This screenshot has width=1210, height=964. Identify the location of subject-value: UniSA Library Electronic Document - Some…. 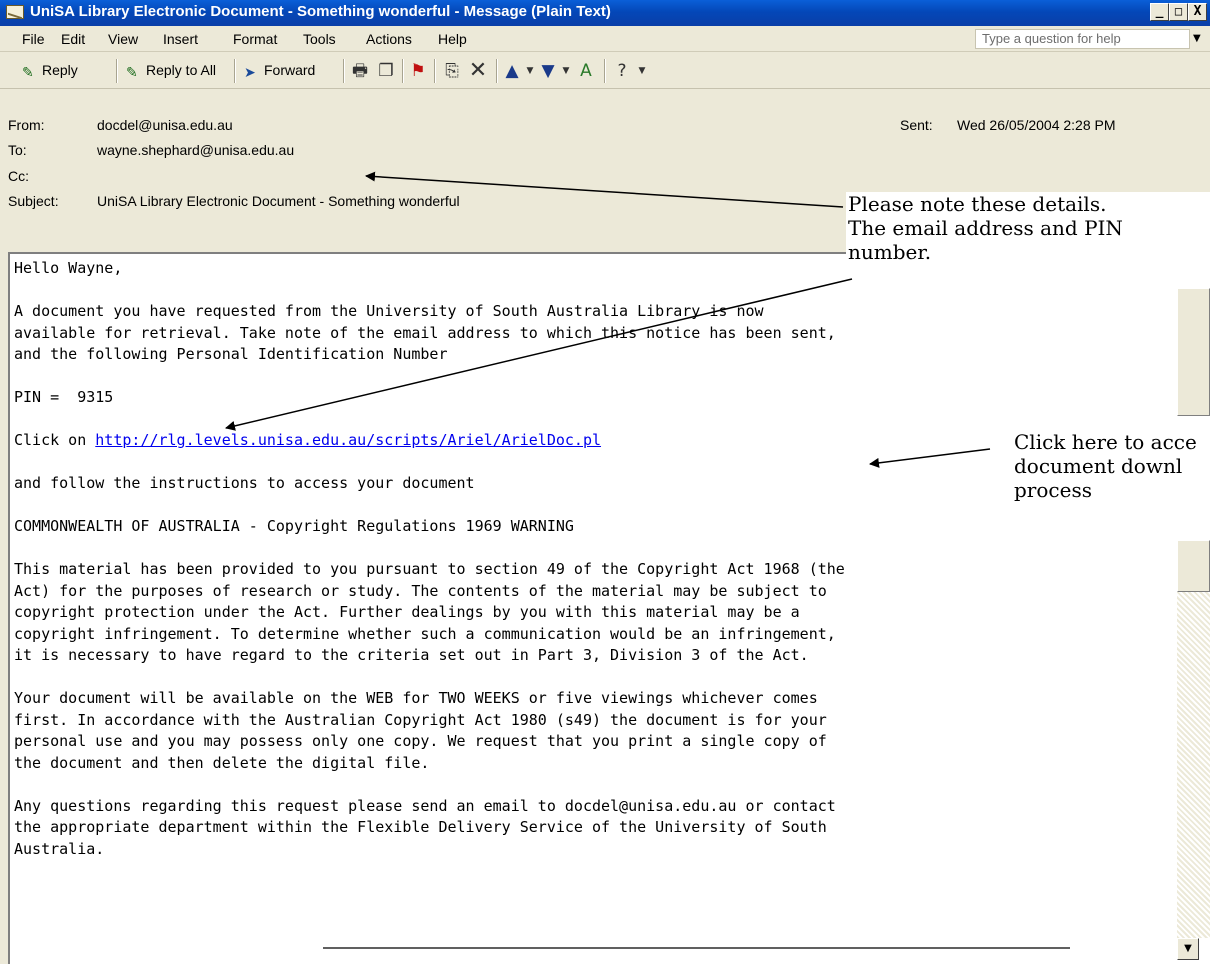
(278, 201).